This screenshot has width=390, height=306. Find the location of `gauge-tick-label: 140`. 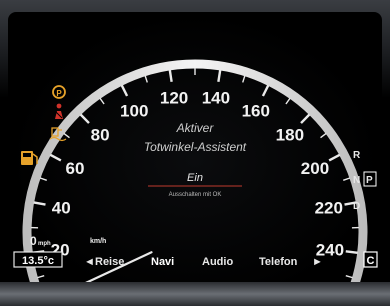

gauge-tick-label: 140 is located at coordinates (216, 98).